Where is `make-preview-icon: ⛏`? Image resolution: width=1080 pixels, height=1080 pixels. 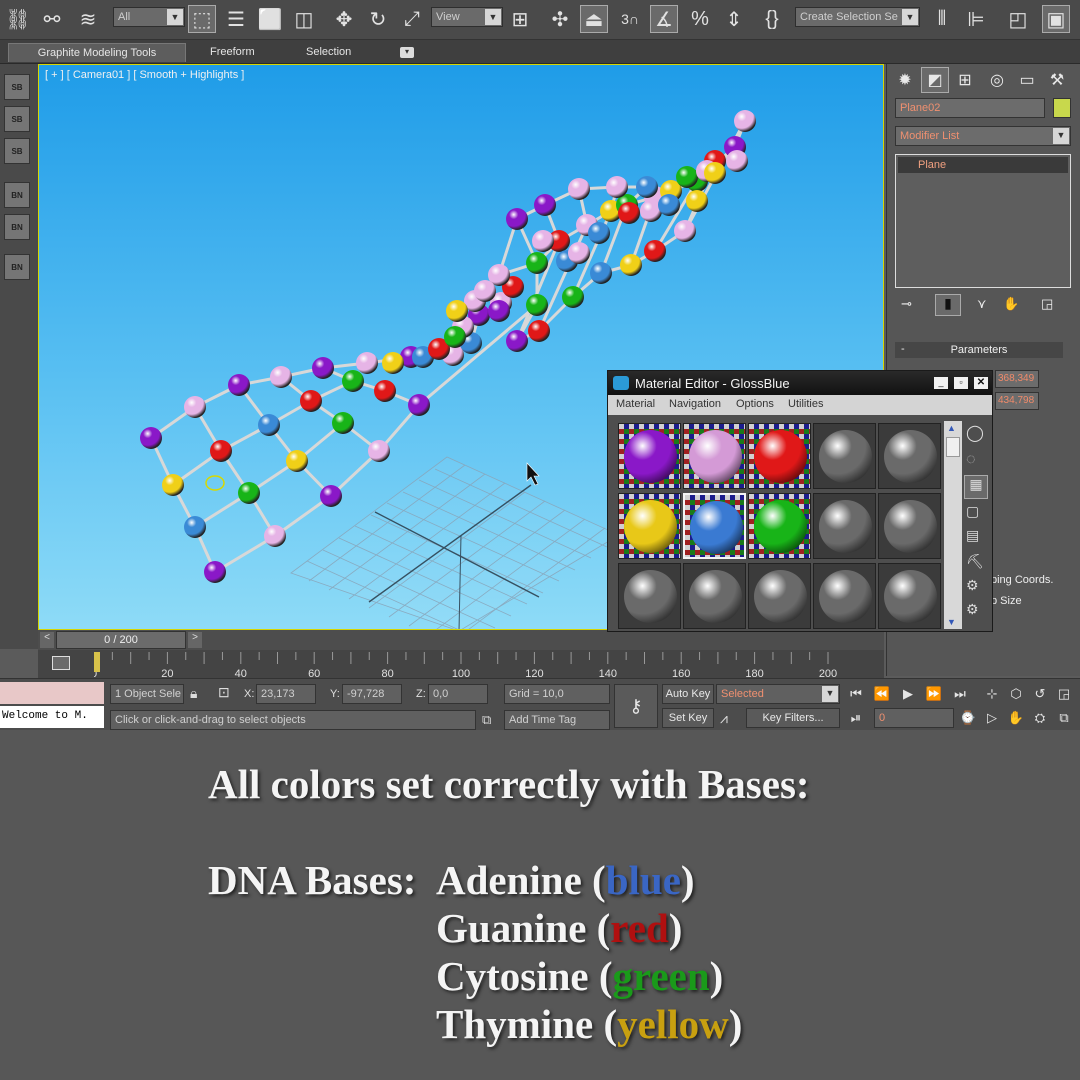 make-preview-icon: ⛏ is located at coordinates (977, 564).